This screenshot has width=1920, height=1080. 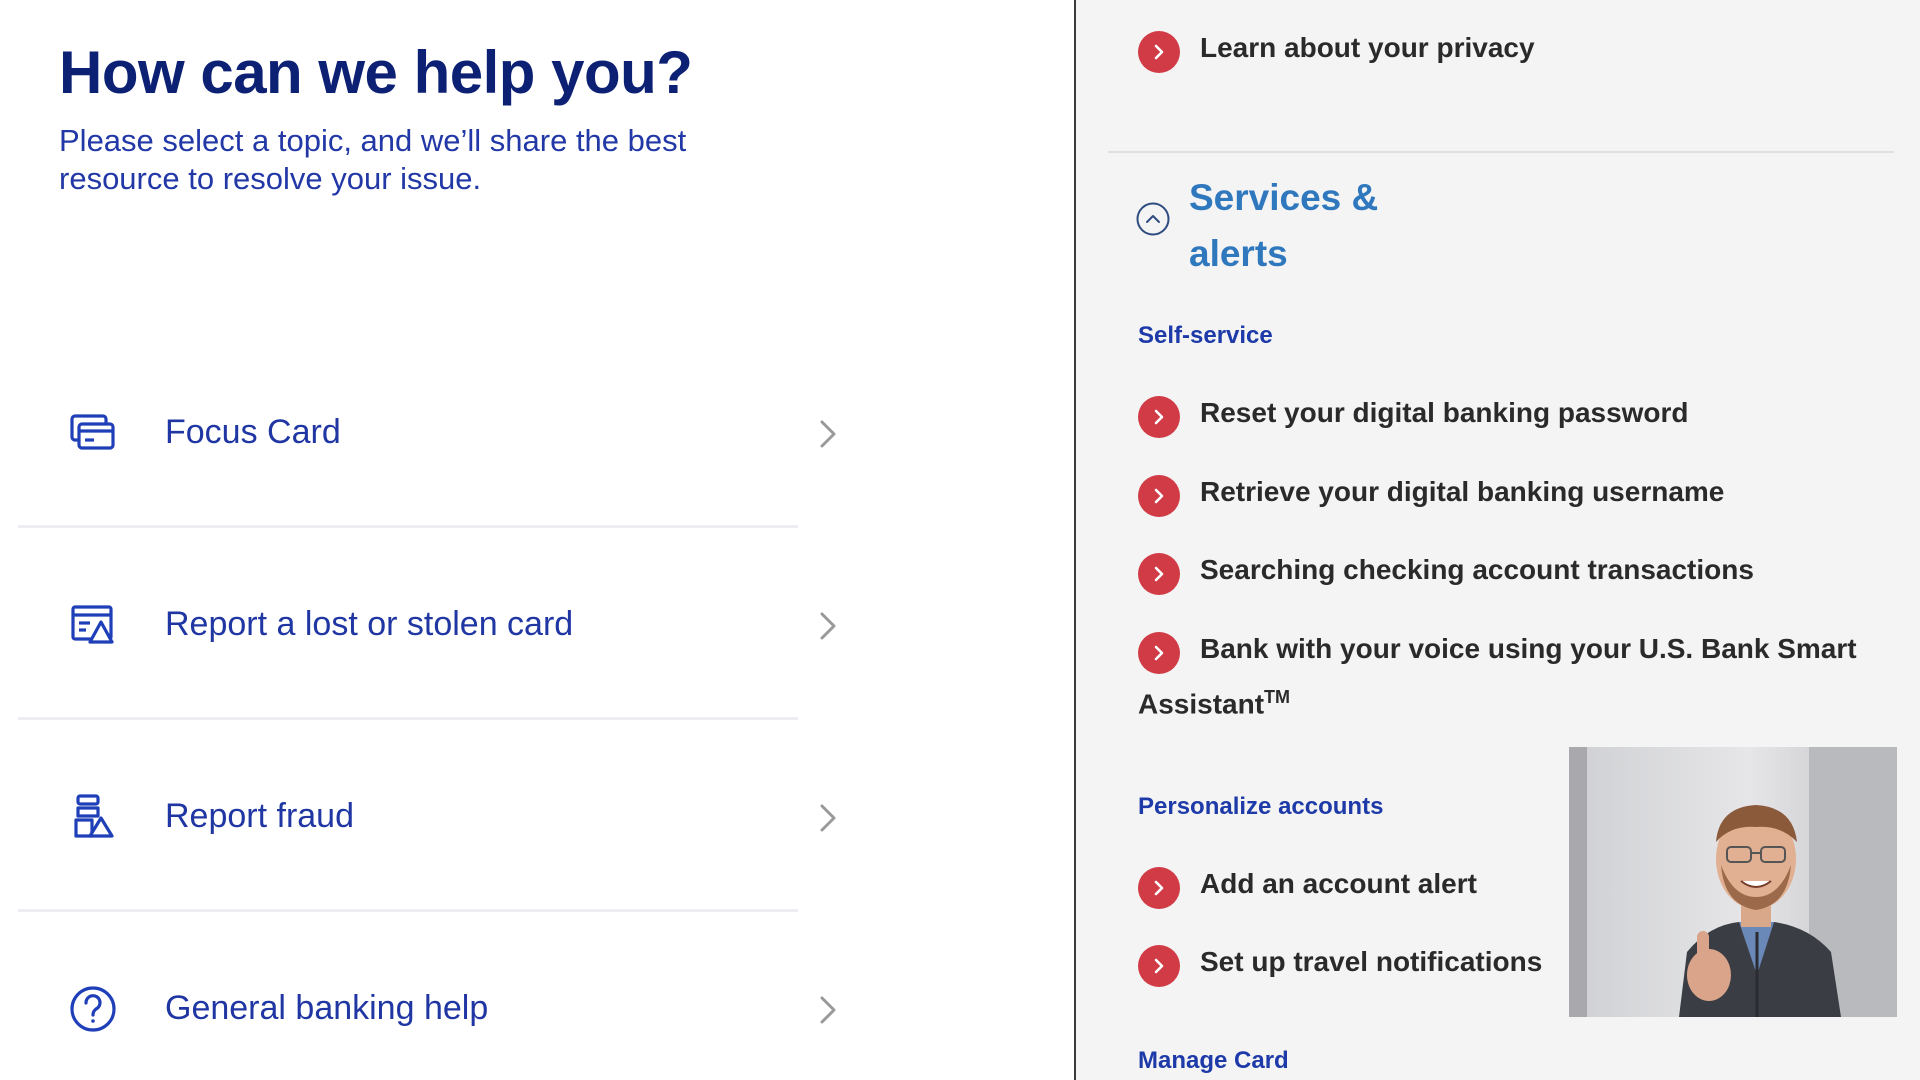 I want to click on link-label: Searching checking account transactions, so click(x=1477, y=569).